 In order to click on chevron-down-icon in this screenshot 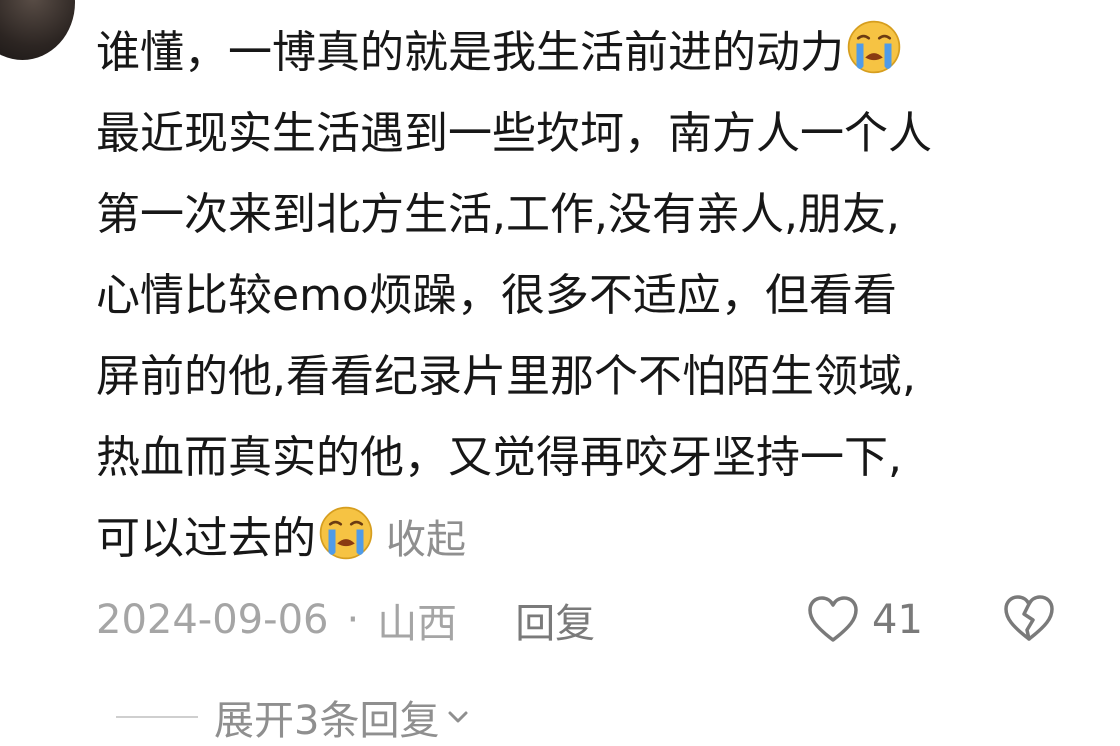, I will do `click(458, 717)`.